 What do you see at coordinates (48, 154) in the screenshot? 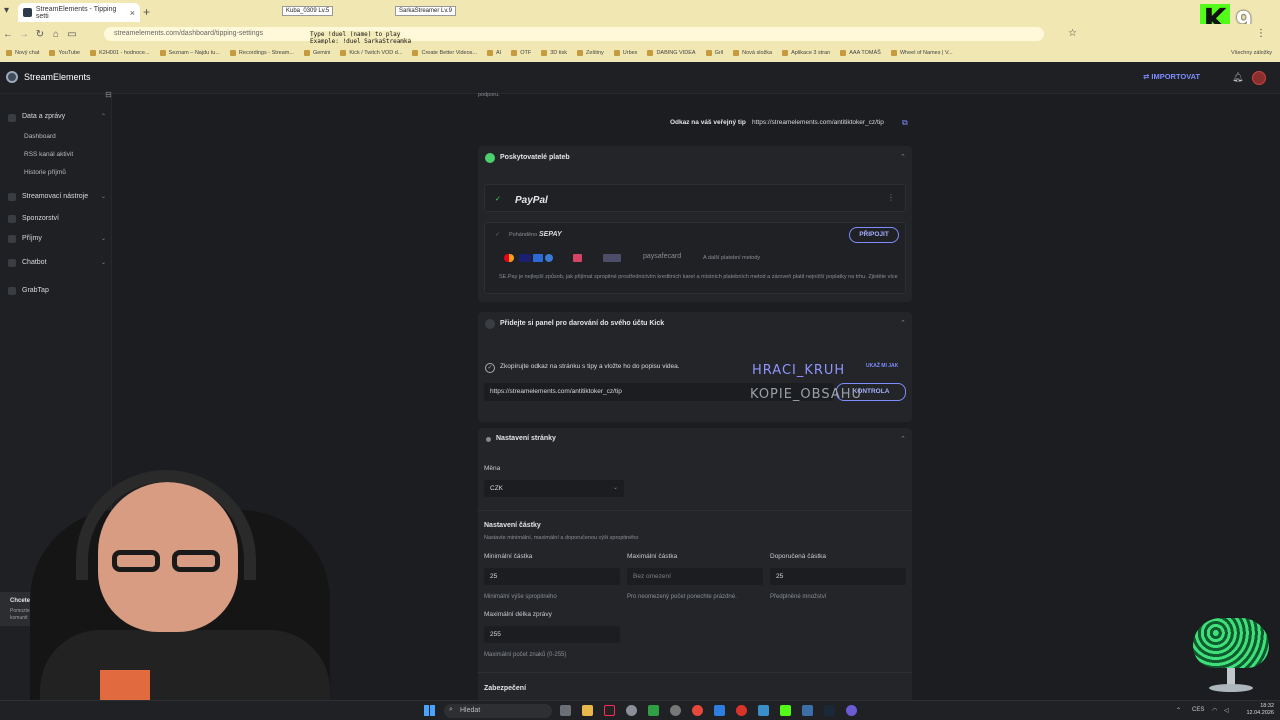
I see `sidebar-item-rss: RSS kanál aktivit` at bounding box center [48, 154].